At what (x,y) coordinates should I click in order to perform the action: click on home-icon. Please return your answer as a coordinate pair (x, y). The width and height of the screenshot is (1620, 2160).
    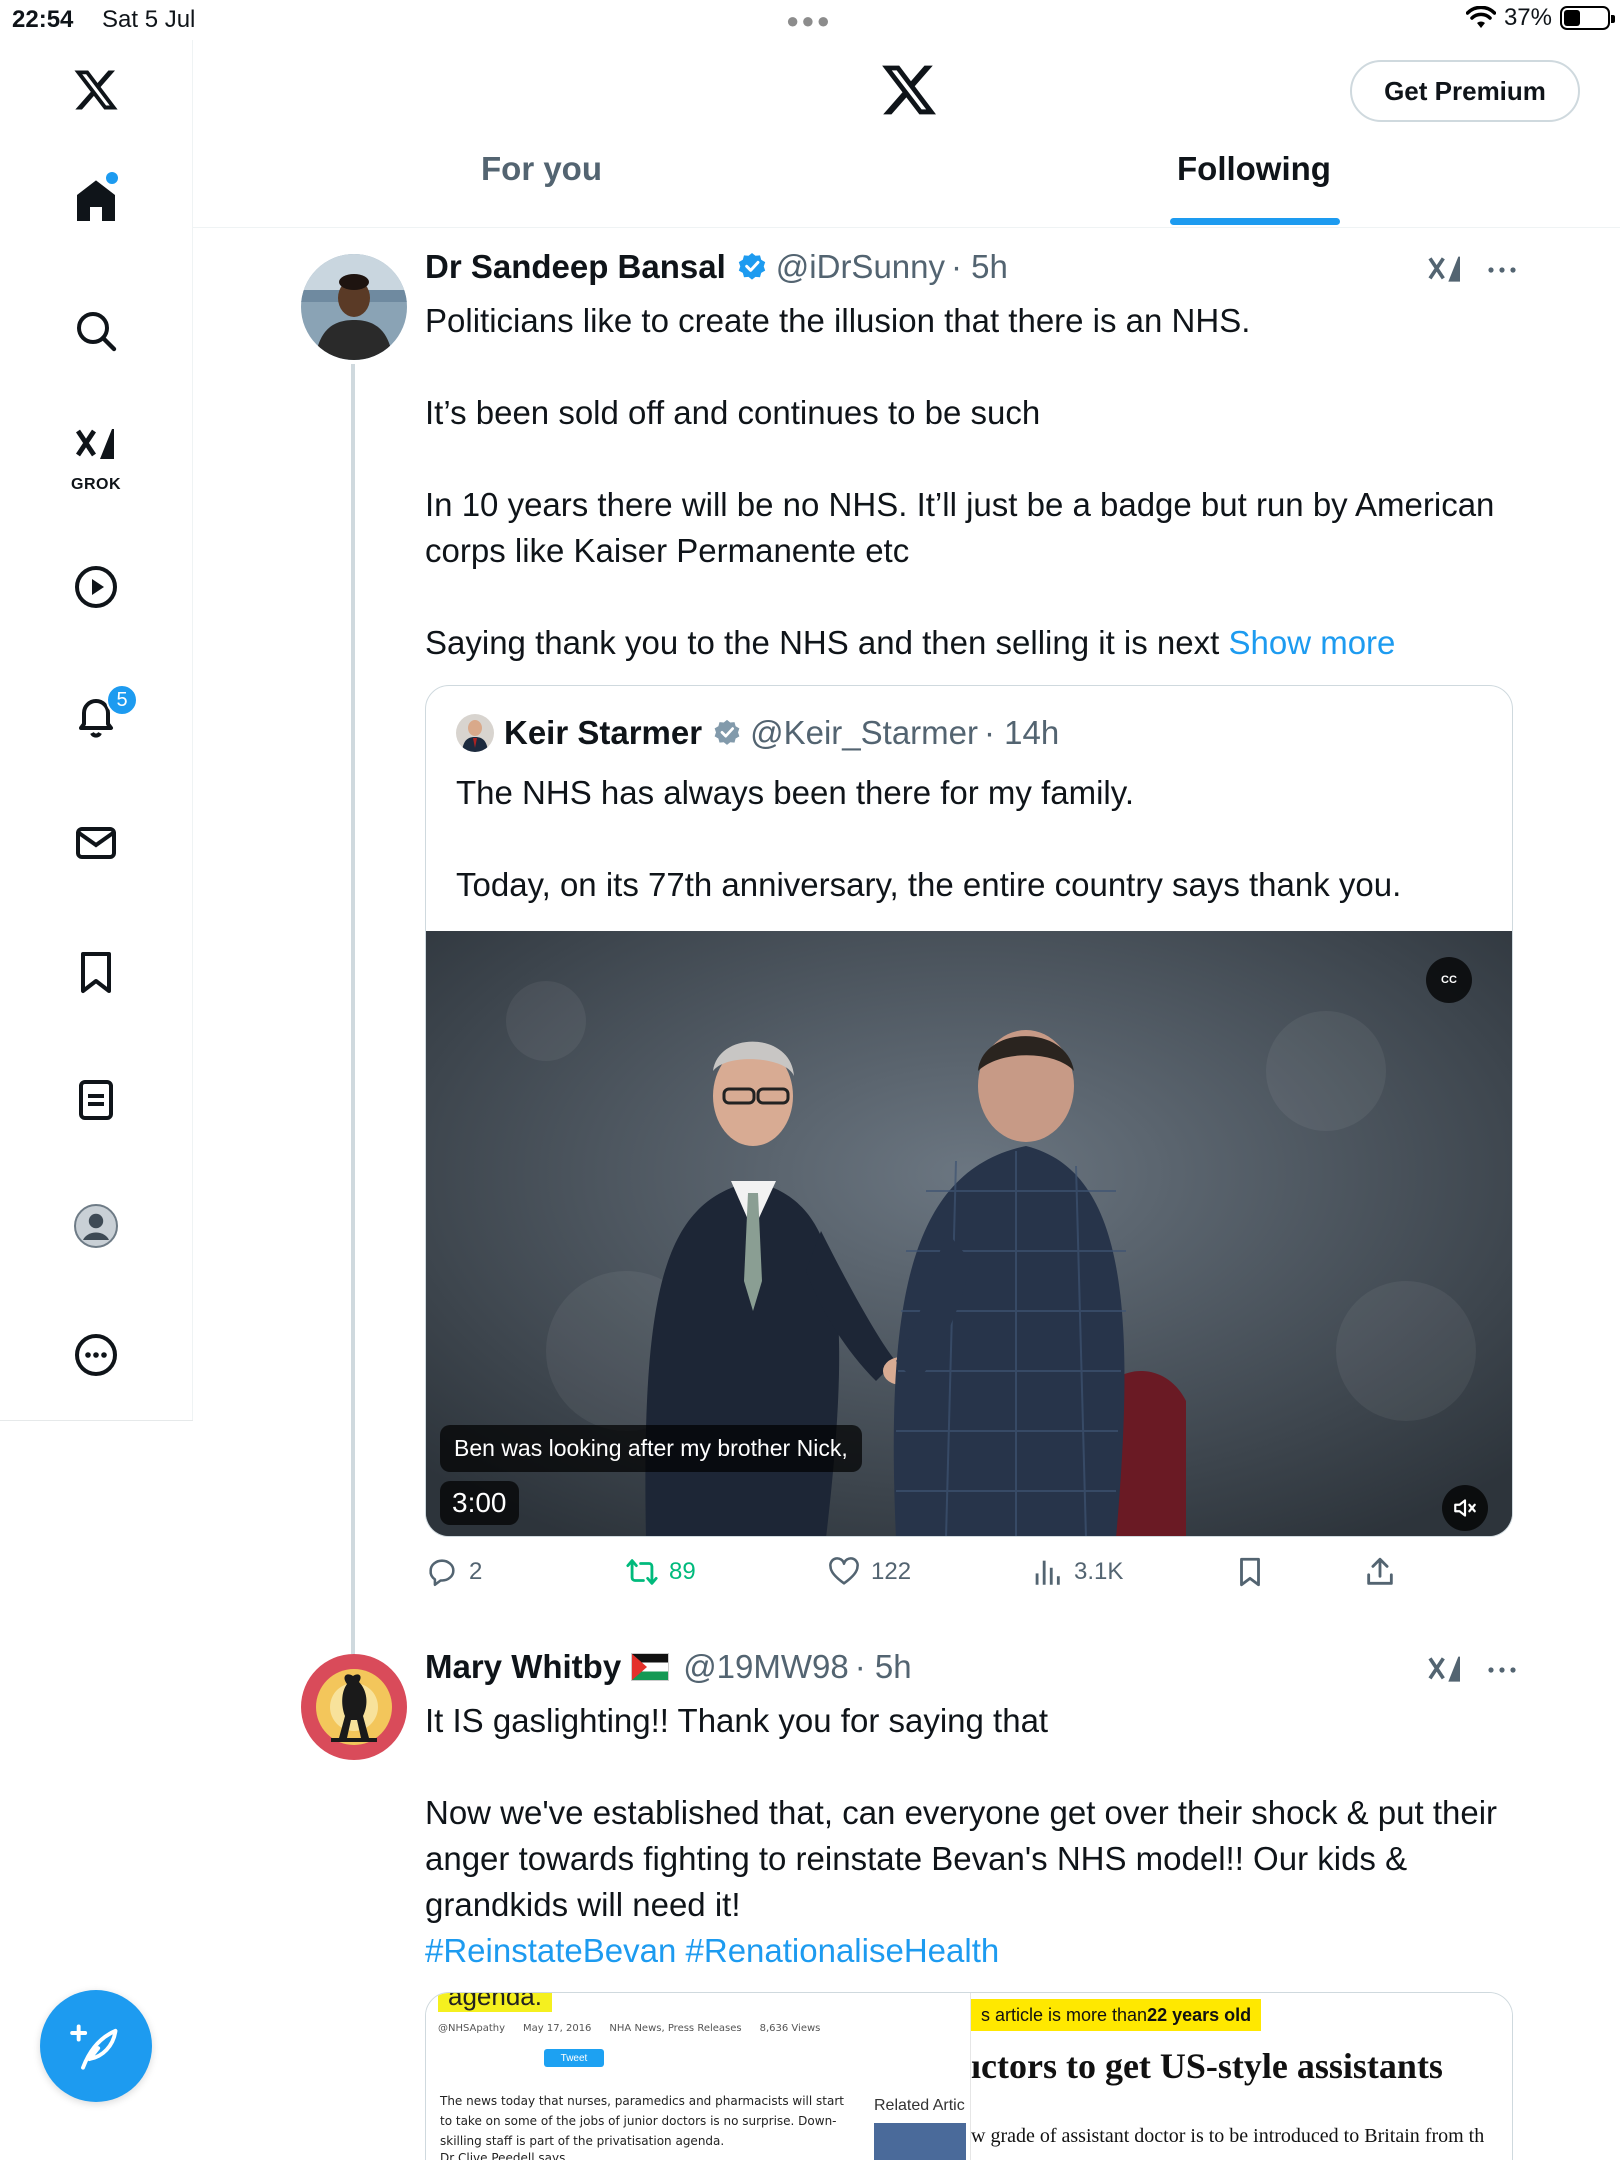
    Looking at the image, I should click on (96, 200).